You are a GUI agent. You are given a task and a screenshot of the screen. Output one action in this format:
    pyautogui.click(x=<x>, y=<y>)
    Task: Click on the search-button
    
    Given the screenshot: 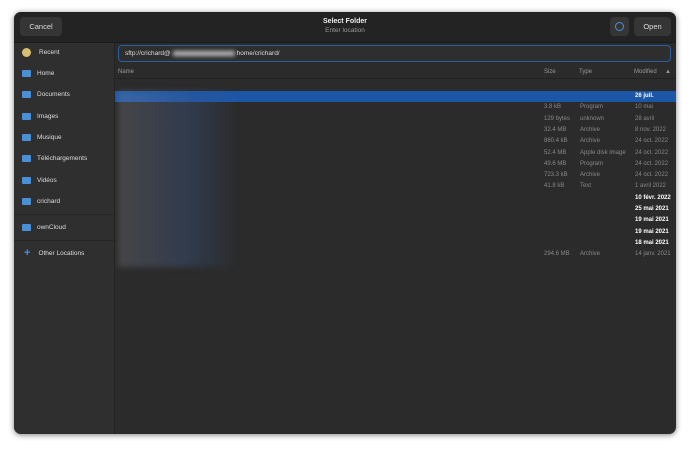 What is the action you would take?
    pyautogui.click(x=619, y=26)
    